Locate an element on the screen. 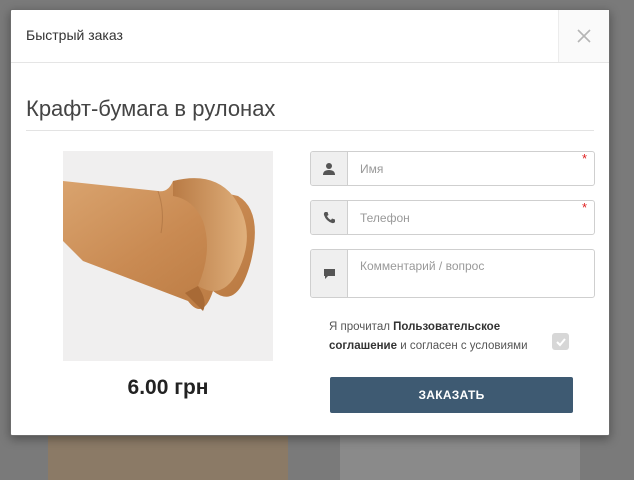 The height and width of the screenshot is (480, 634). order-button: ЗАКАЗАТЬ is located at coordinates (451, 395).